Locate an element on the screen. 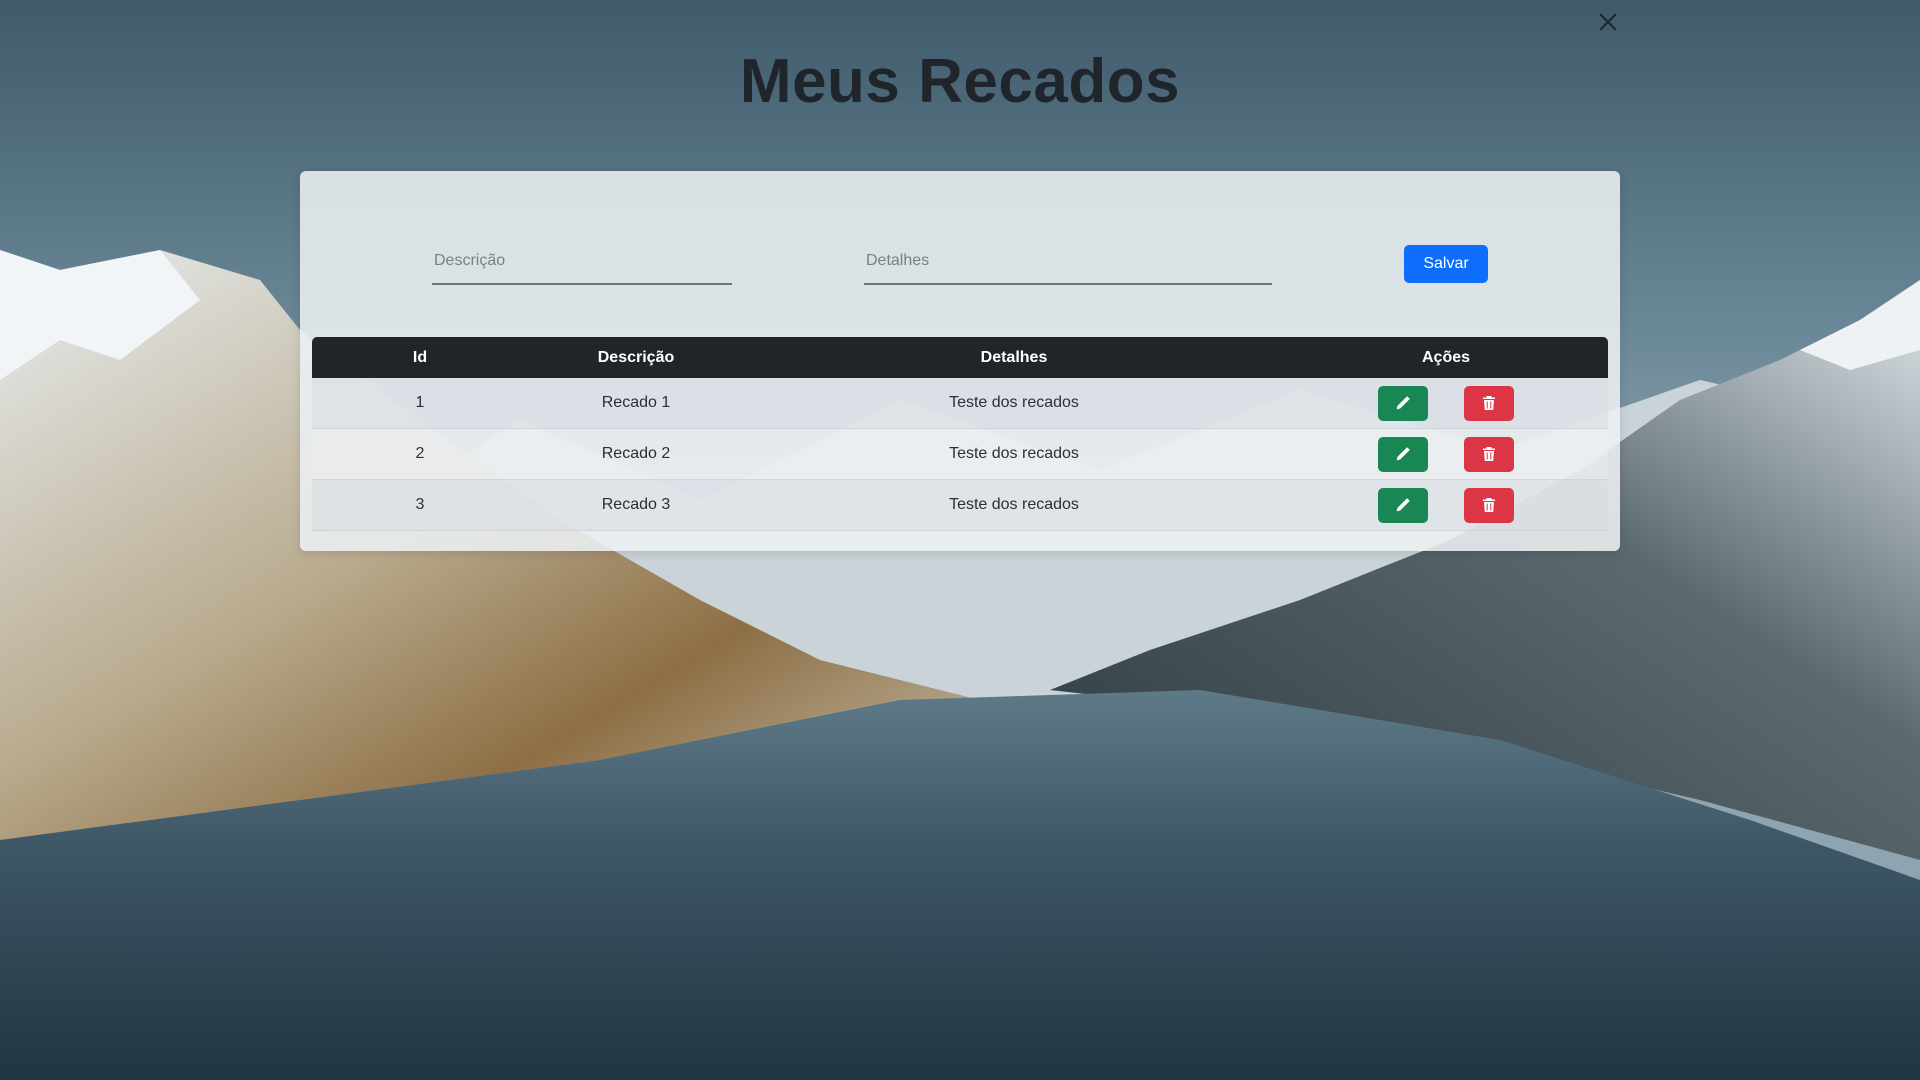  table-row: 1 Recado 1 Teste dos recados is located at coordinates (960, 403).